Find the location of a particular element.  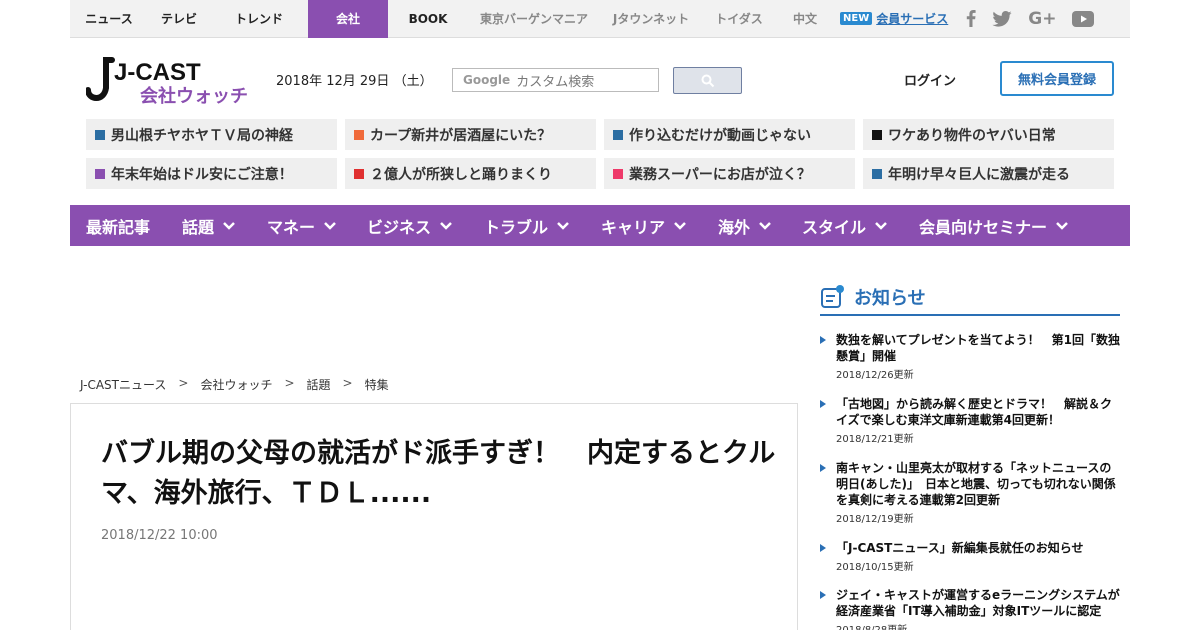

cat-career: キャリア is located at coordinates (644, 225).